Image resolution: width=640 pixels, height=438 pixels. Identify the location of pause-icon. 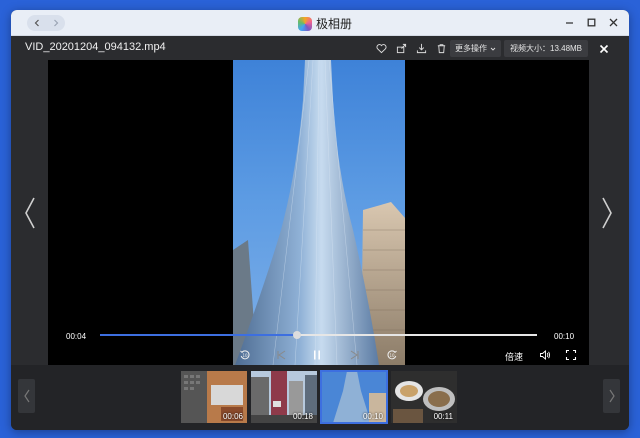
(317, 355).